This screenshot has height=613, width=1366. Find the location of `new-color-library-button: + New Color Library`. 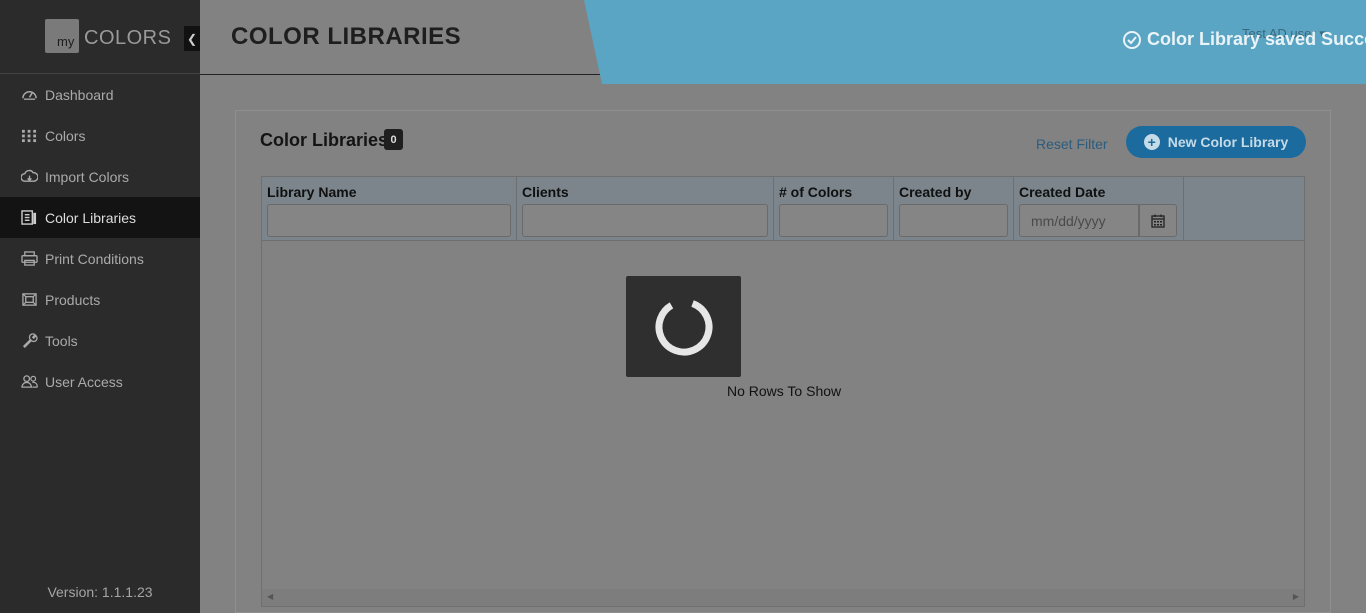

new-color-library-button: + New Color Library is located at coordinates (1216, 142).